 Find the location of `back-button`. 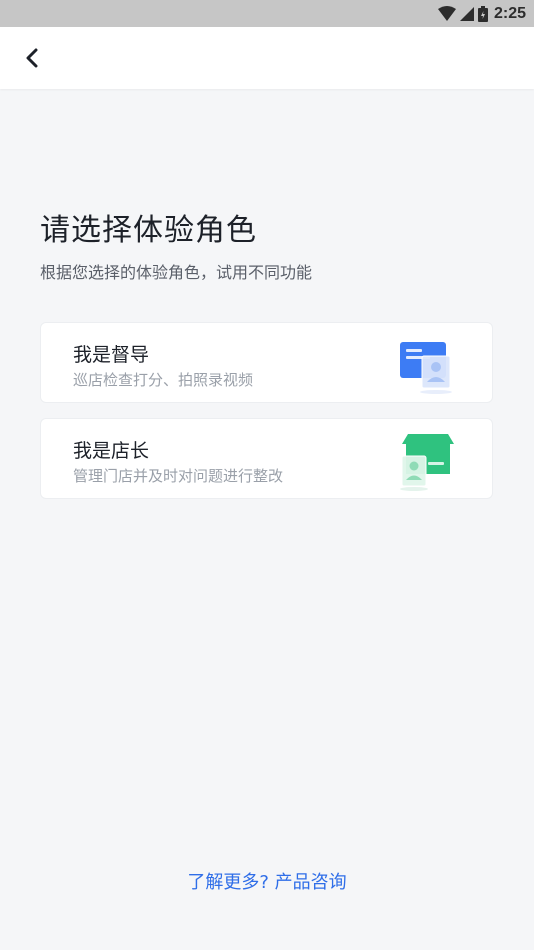

back-button is located at coordinates (32, 58).